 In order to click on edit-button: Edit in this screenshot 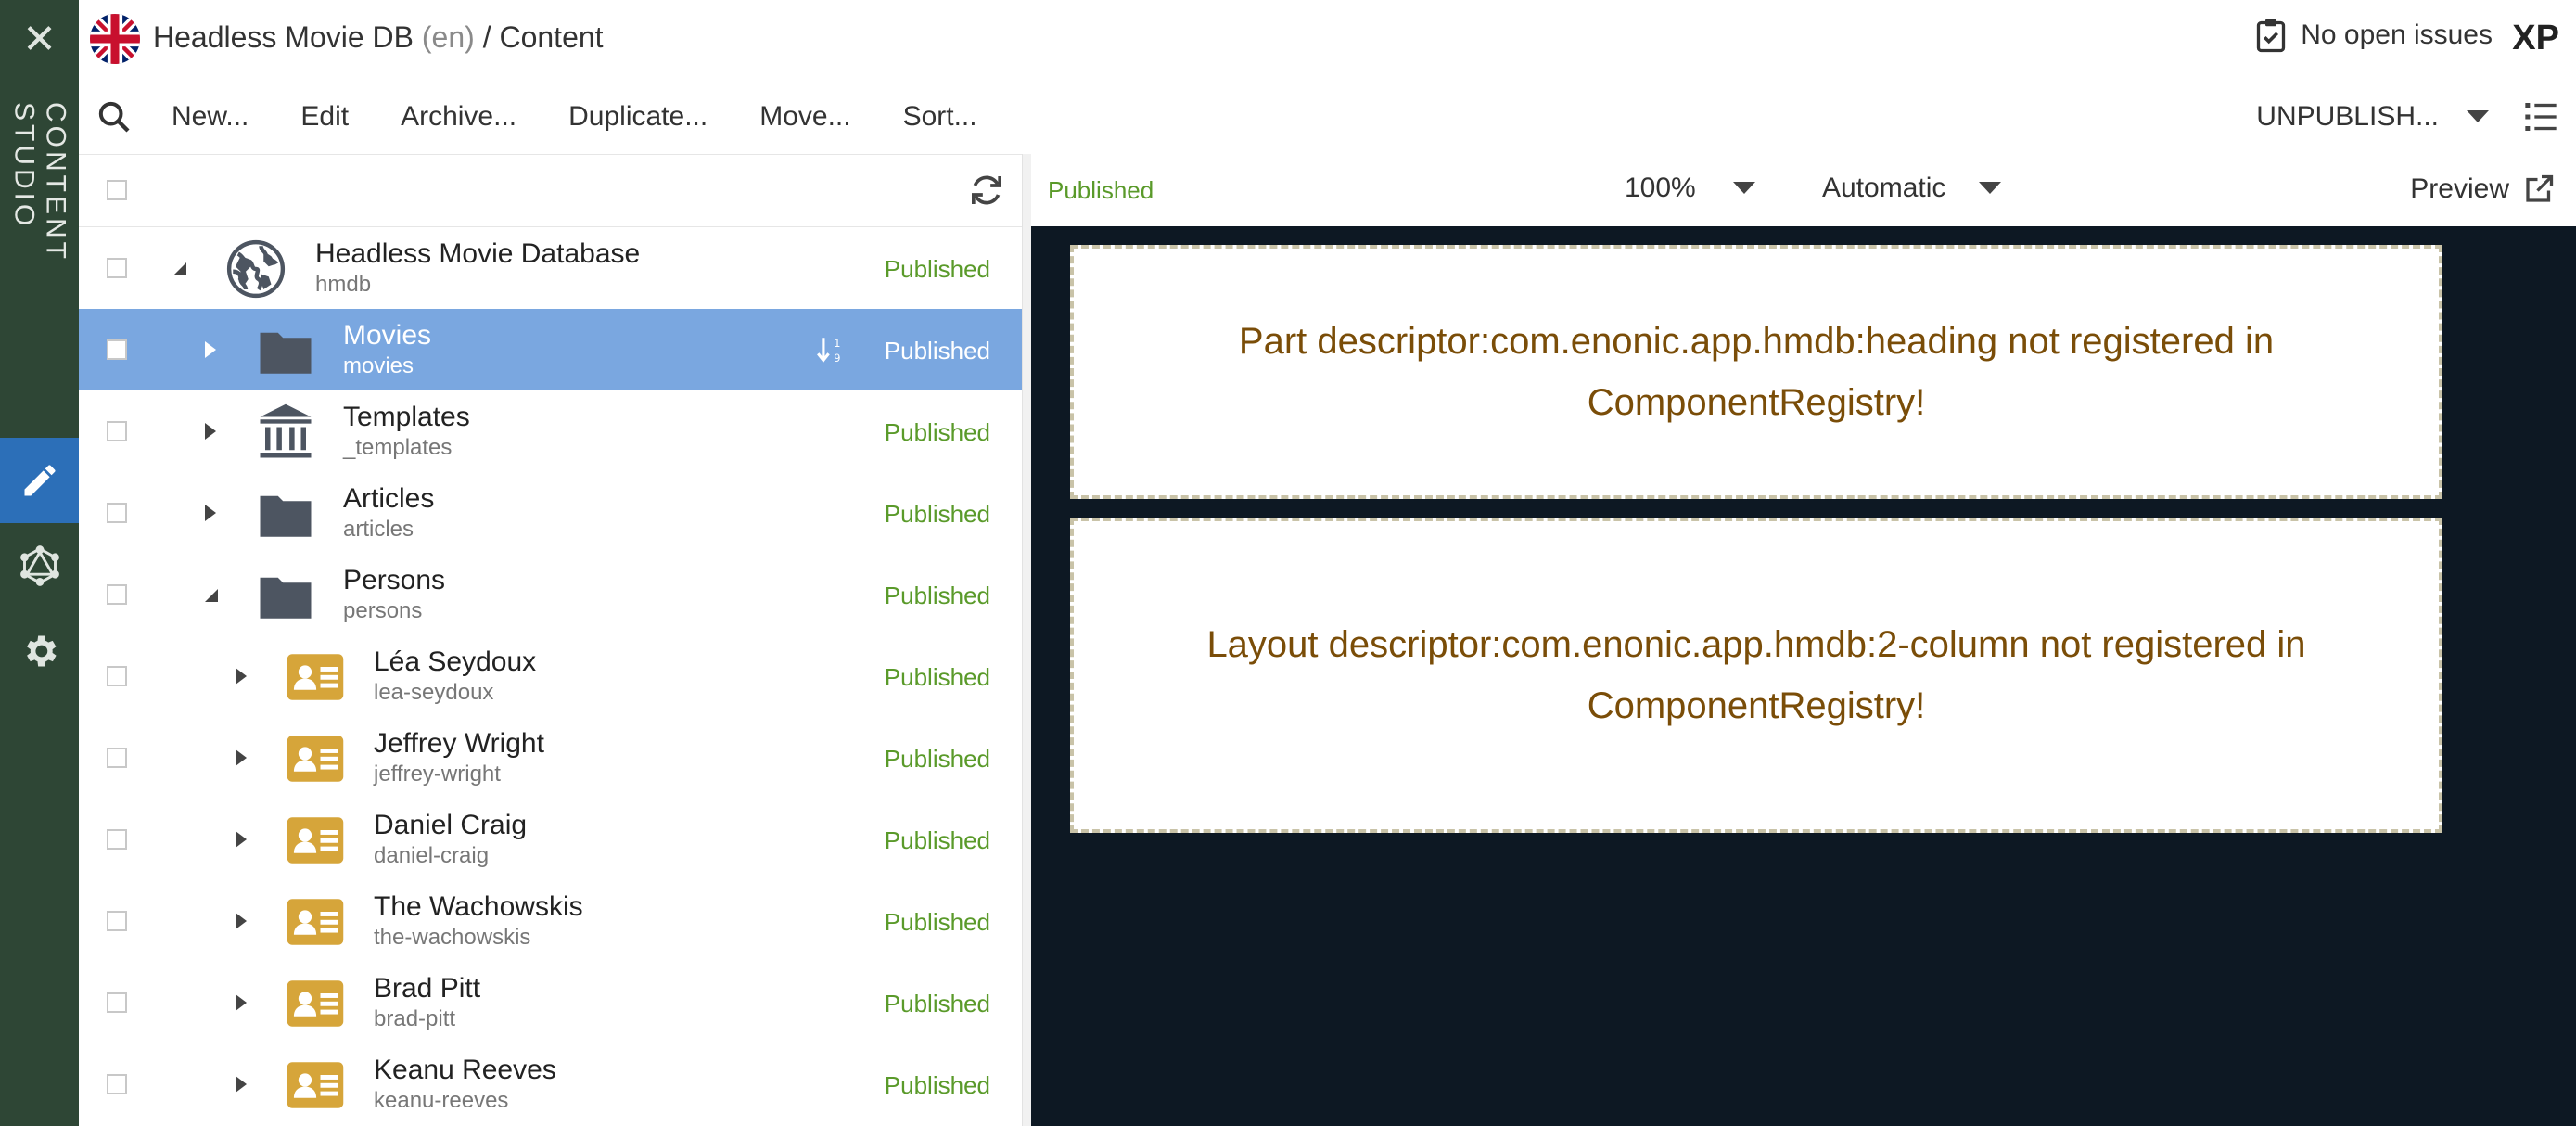, I will do `click(324, 117)`.